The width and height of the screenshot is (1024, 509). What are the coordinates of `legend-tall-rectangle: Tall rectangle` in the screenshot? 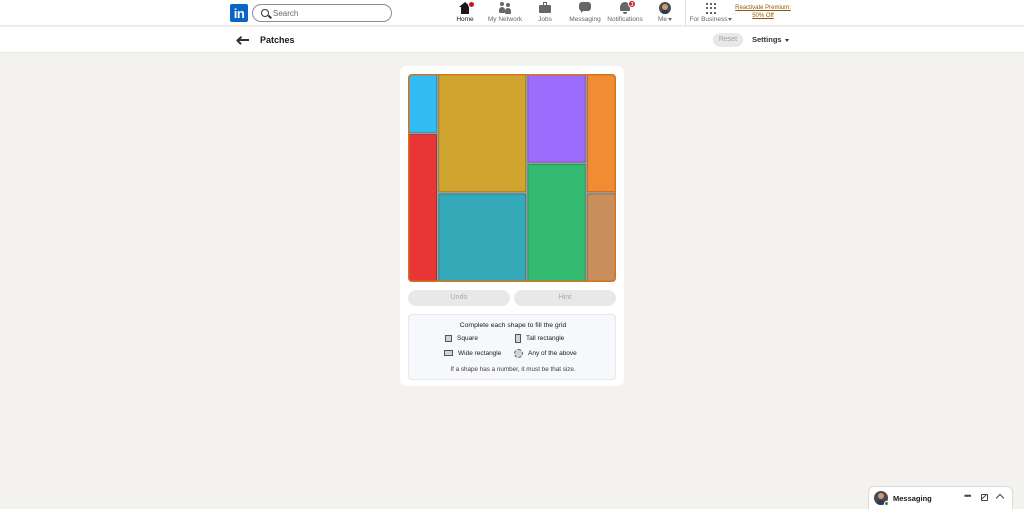 It's located at (539, 338).